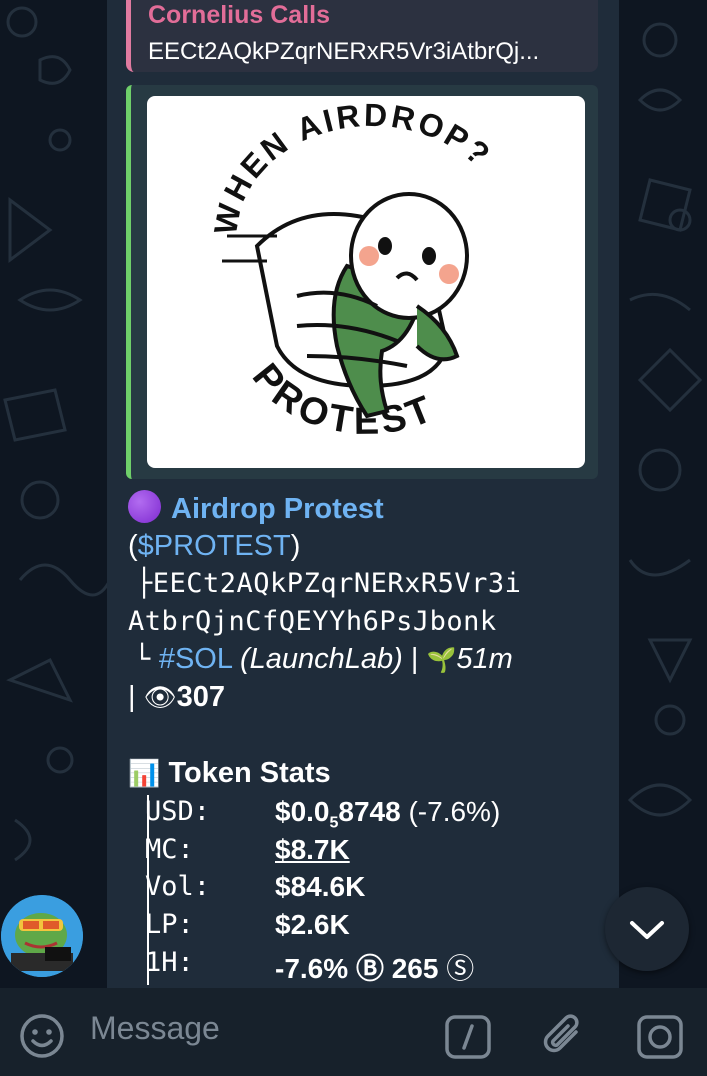  What do you see at coordinates (169, 924) in the screenshot?
I see `stat-key: LP:` at bounding box center [169, 924].